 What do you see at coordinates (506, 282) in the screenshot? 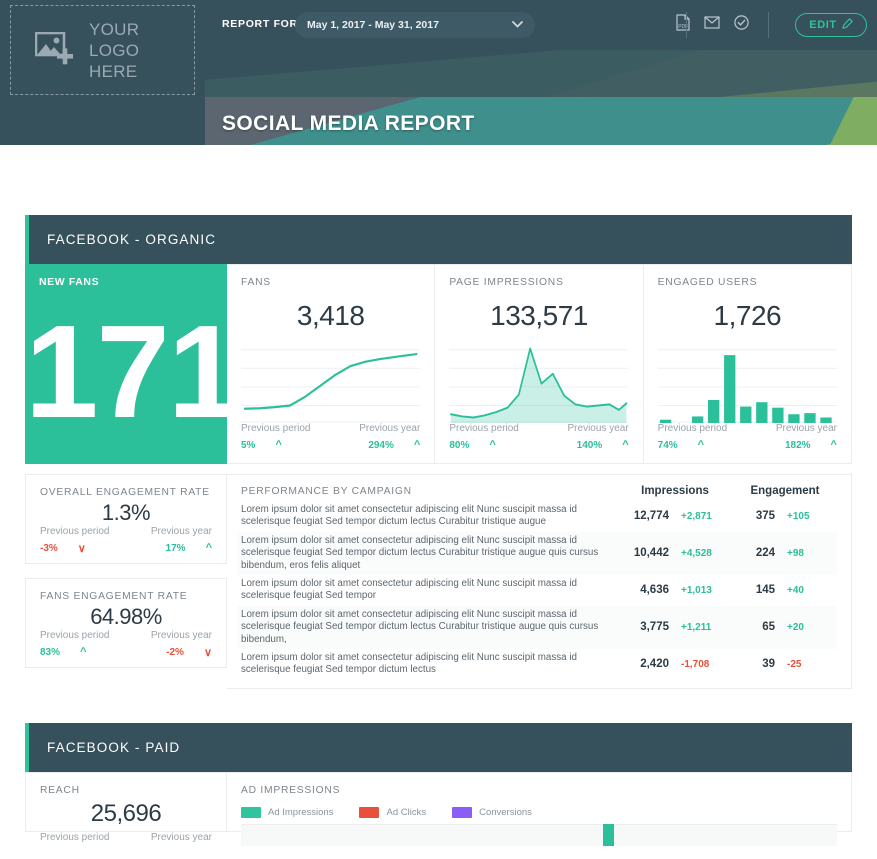
I see `metric-label-page-impressions: PAGE IMPRESSIONS` at bounding box center [506, 282].